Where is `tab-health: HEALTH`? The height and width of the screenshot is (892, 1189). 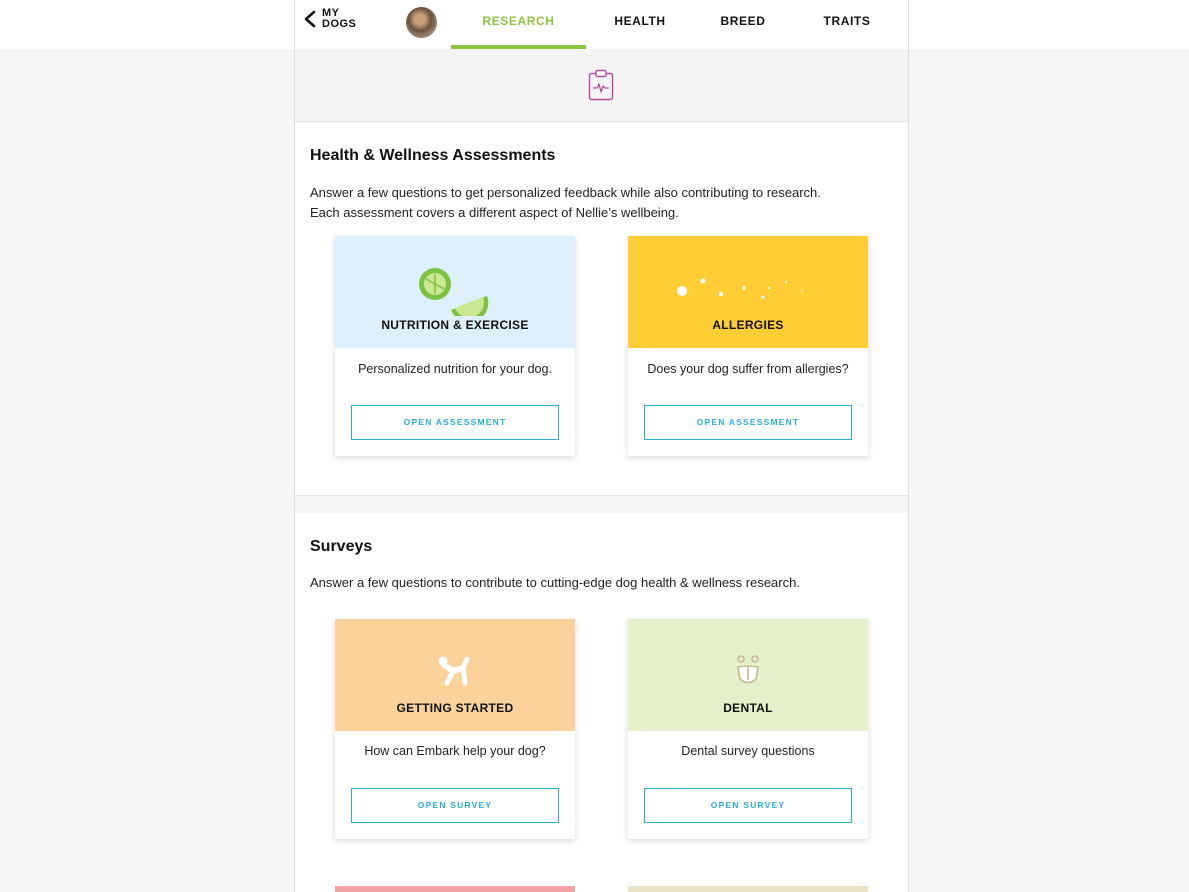
tab-health: HEALTH is located at coordinates (640, 24).